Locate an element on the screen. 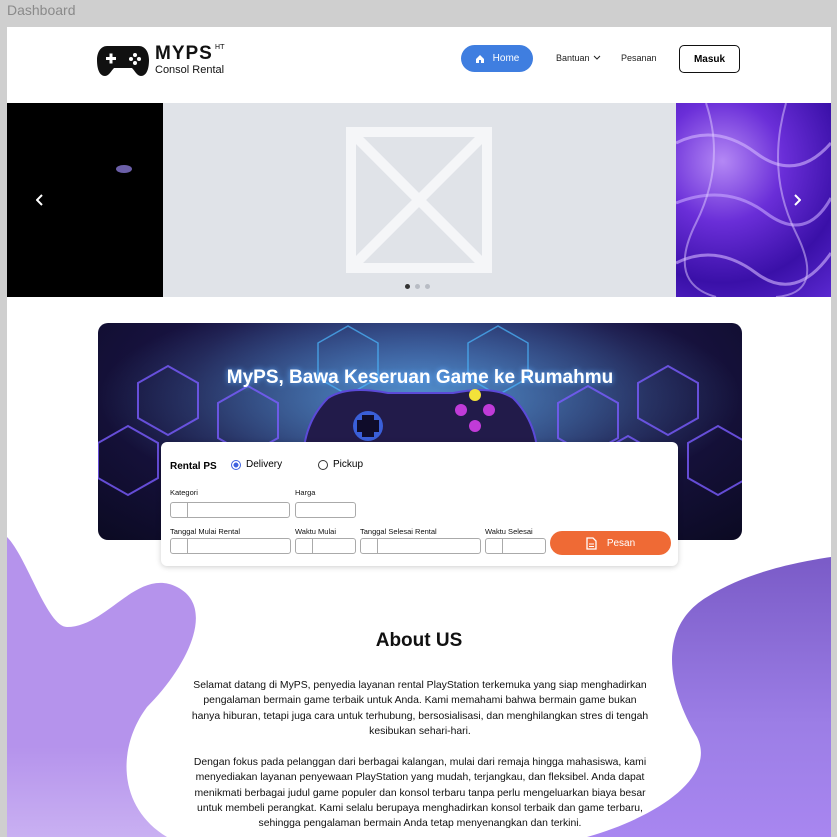 The width and height of the screenshot is (837, 837). carousel-next-button is located at coordinates (797, 200).